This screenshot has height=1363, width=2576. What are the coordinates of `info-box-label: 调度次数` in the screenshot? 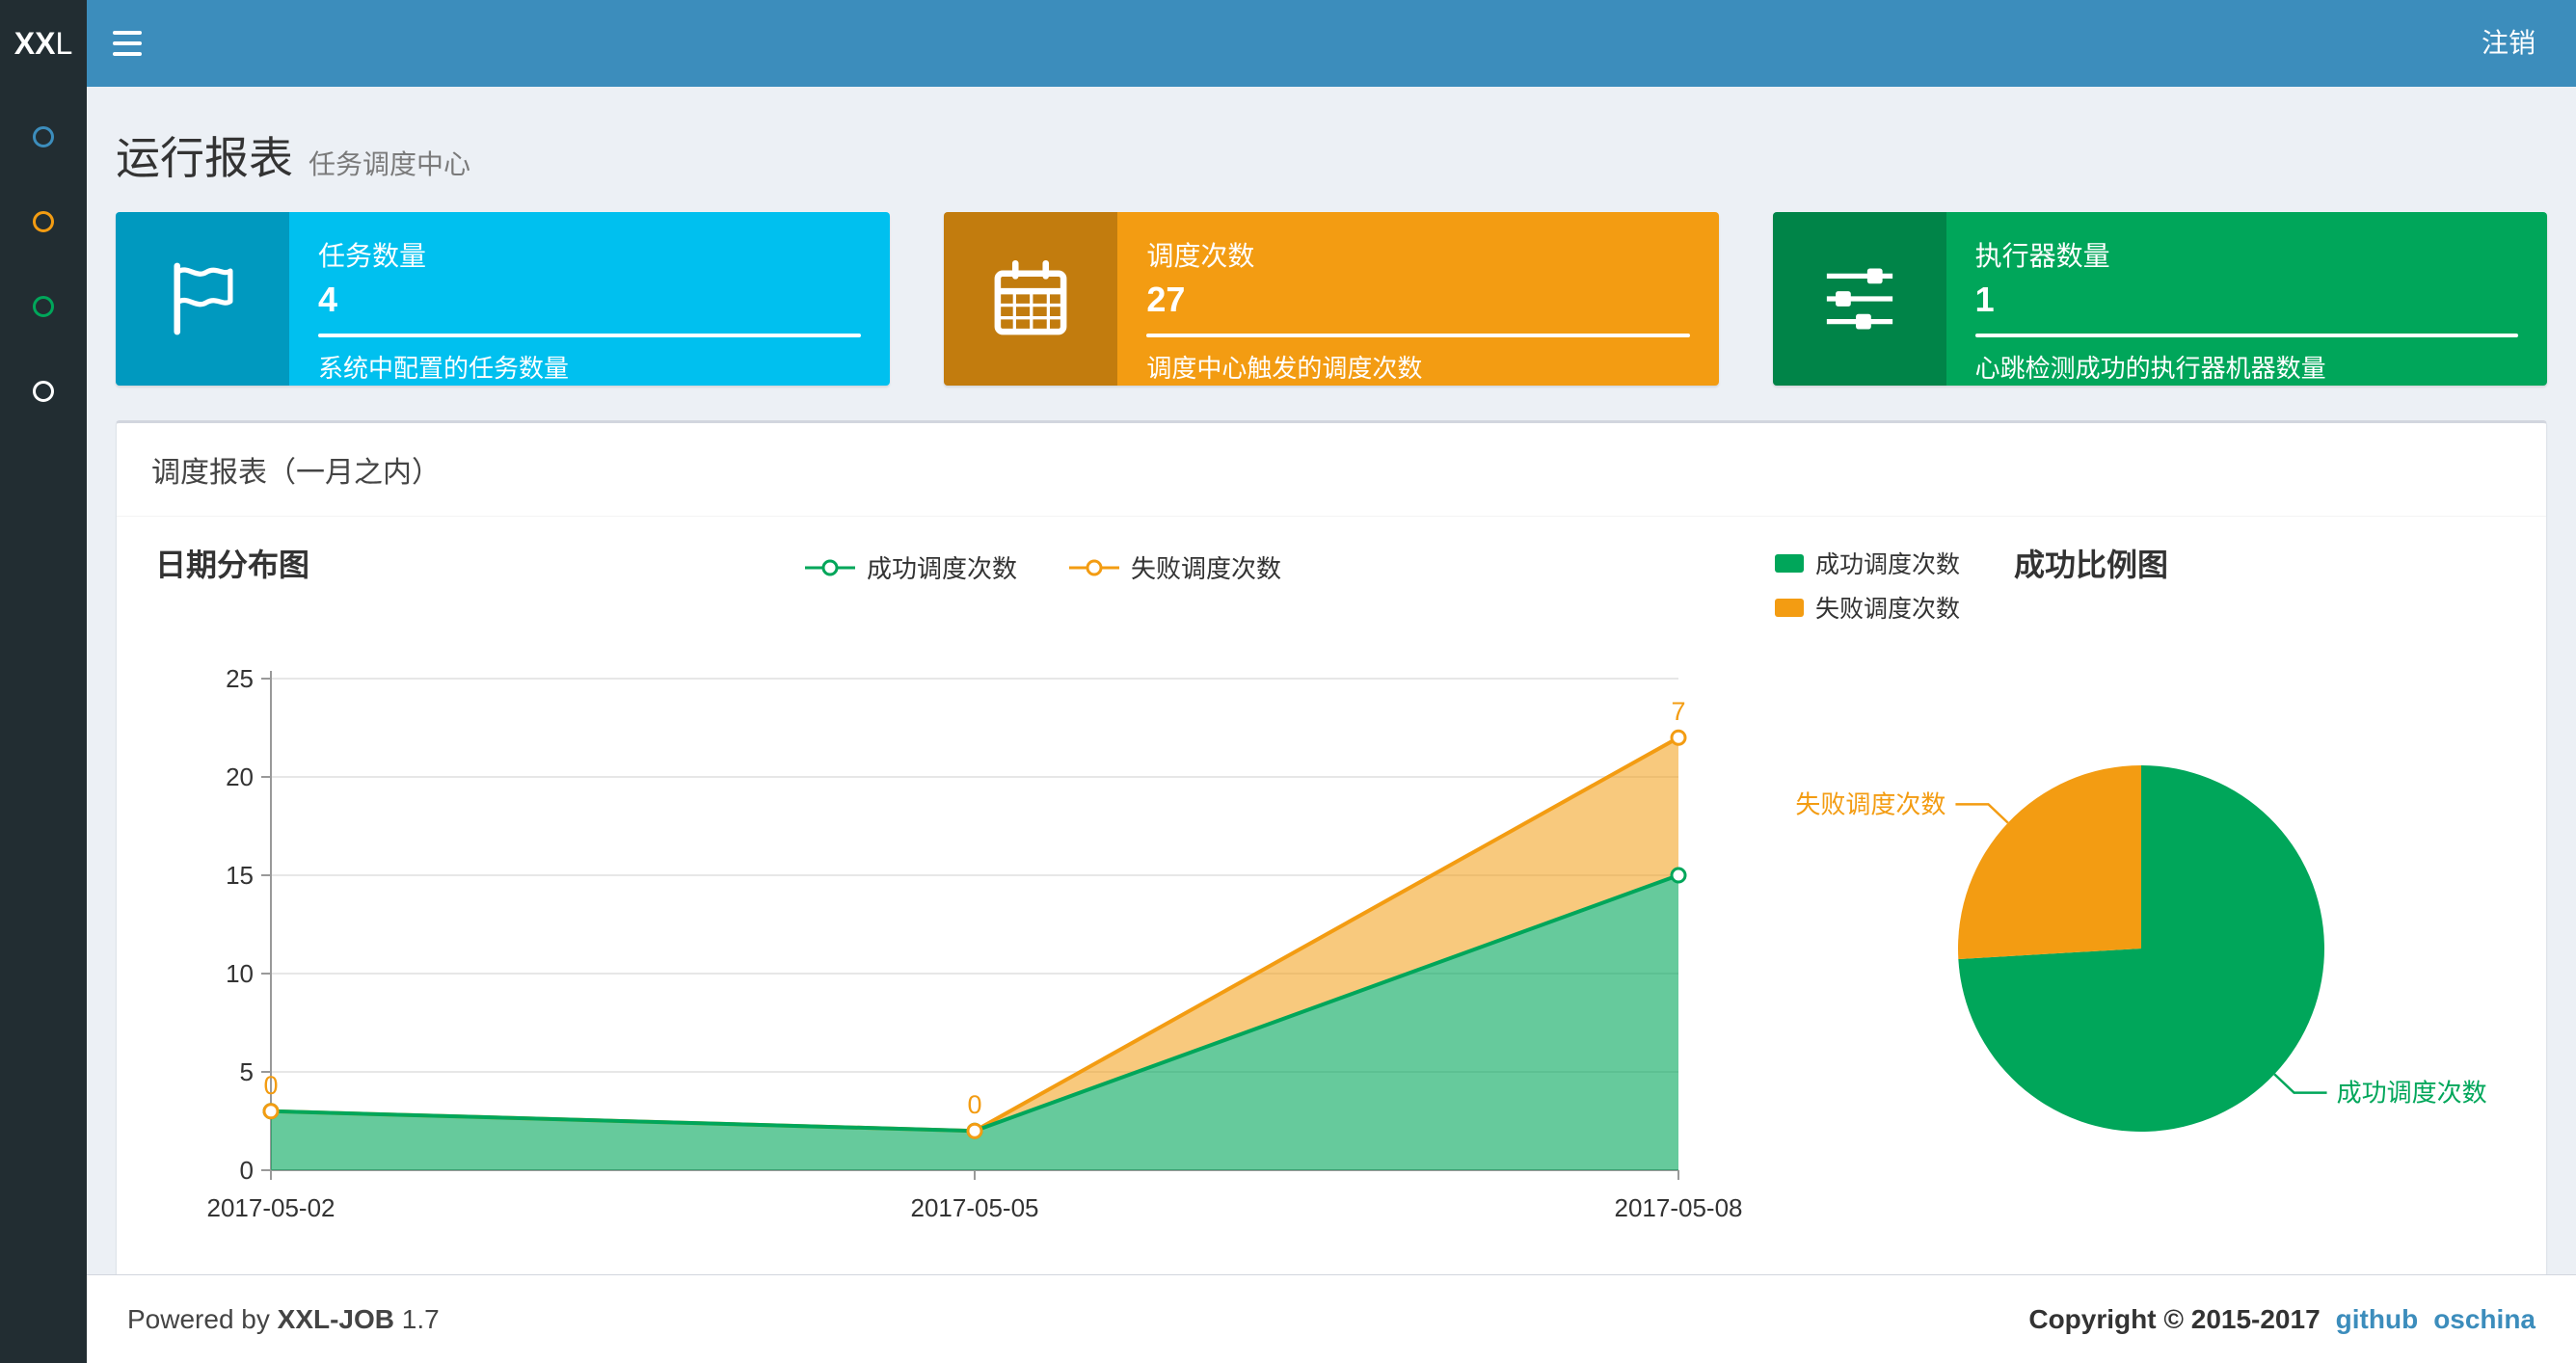 It's located at (1201, 256).